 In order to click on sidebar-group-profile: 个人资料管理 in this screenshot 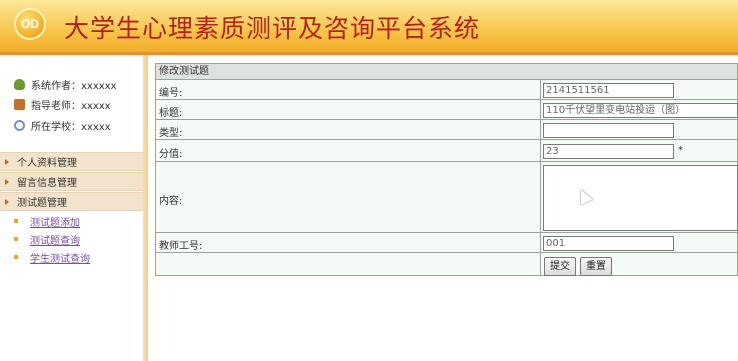, I will do `click(71, 161)`.